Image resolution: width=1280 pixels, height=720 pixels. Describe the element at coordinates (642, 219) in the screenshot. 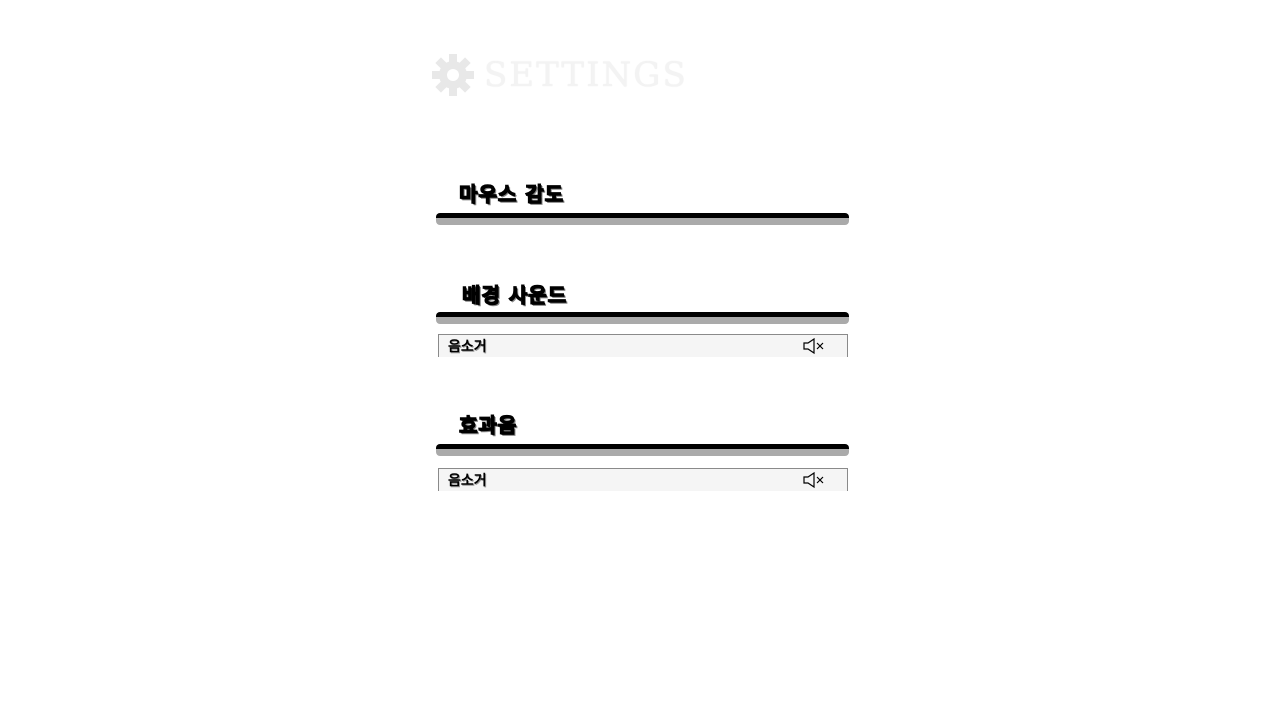

I see `mouse-sensitivity-slider` at that location.